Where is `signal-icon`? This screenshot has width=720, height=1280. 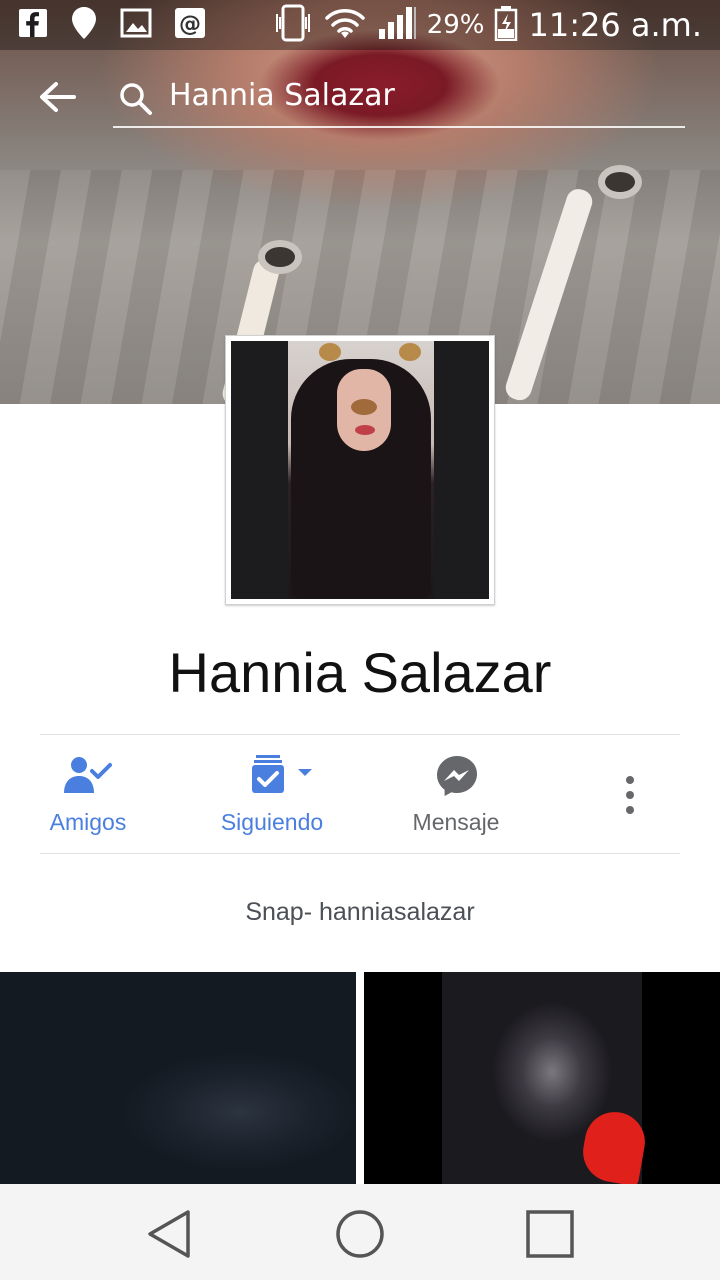
signal-icon is located at coordinates (397, 25).